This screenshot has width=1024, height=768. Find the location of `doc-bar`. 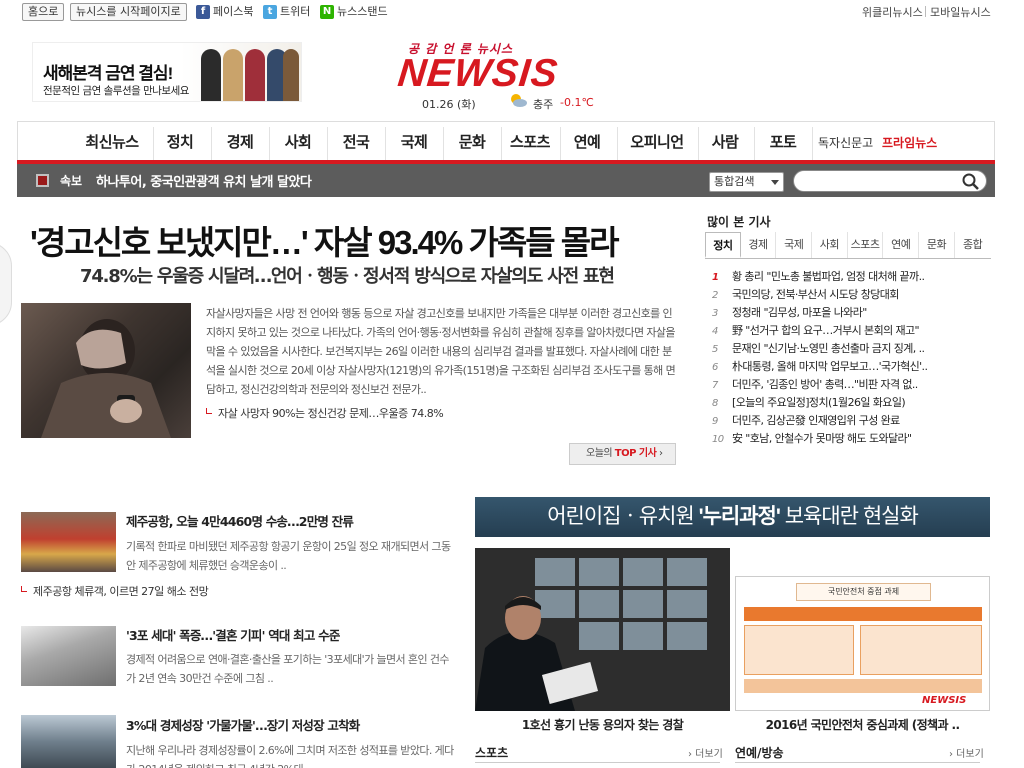

doc-bar is located at coordinates (863, 614).